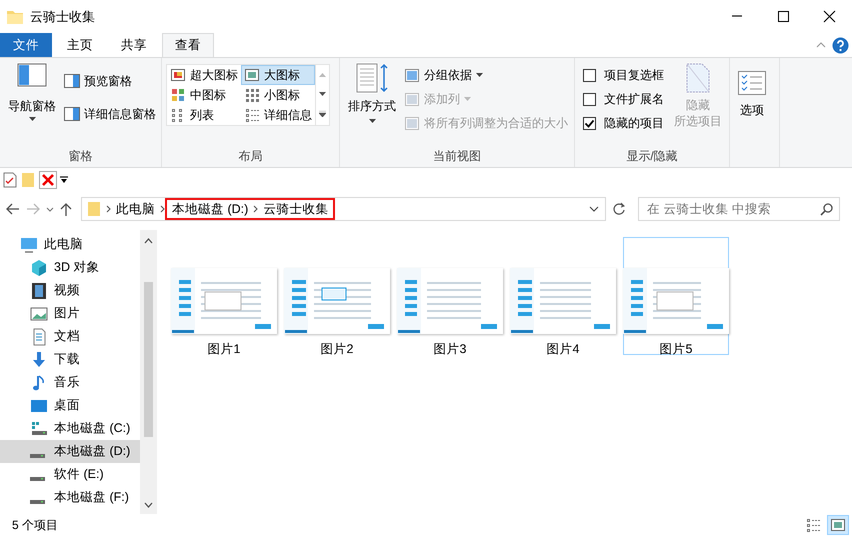 This screenshot has height=536, width=852. I want to click on scrollbar-thumb, so click(148, 359).